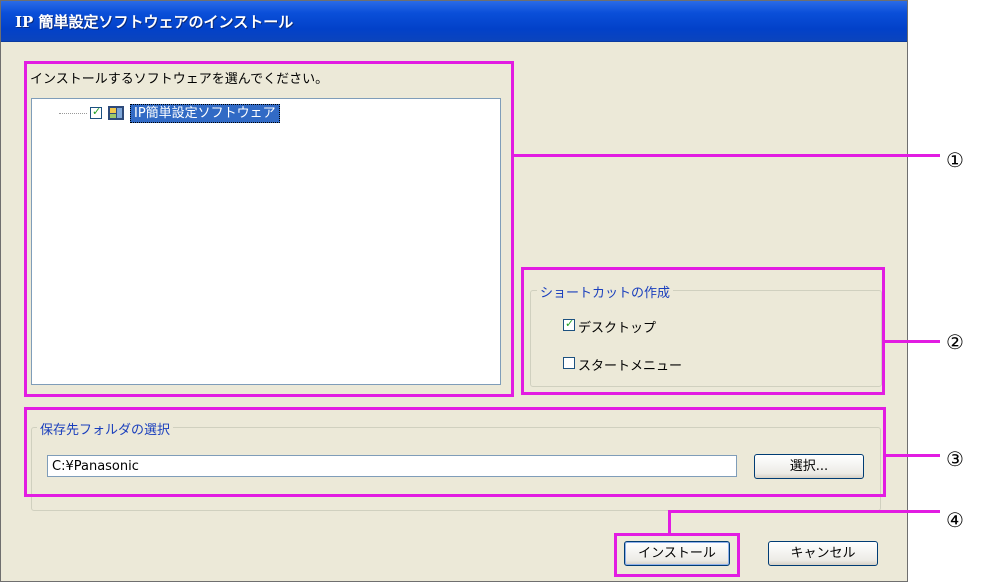 The height and width of the screenshot is (582, 992). I want to click on highlight-folder-area, so click(455, 452).